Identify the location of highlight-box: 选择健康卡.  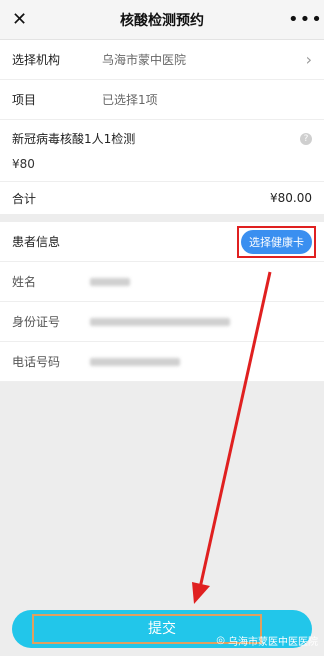
(276, 241).